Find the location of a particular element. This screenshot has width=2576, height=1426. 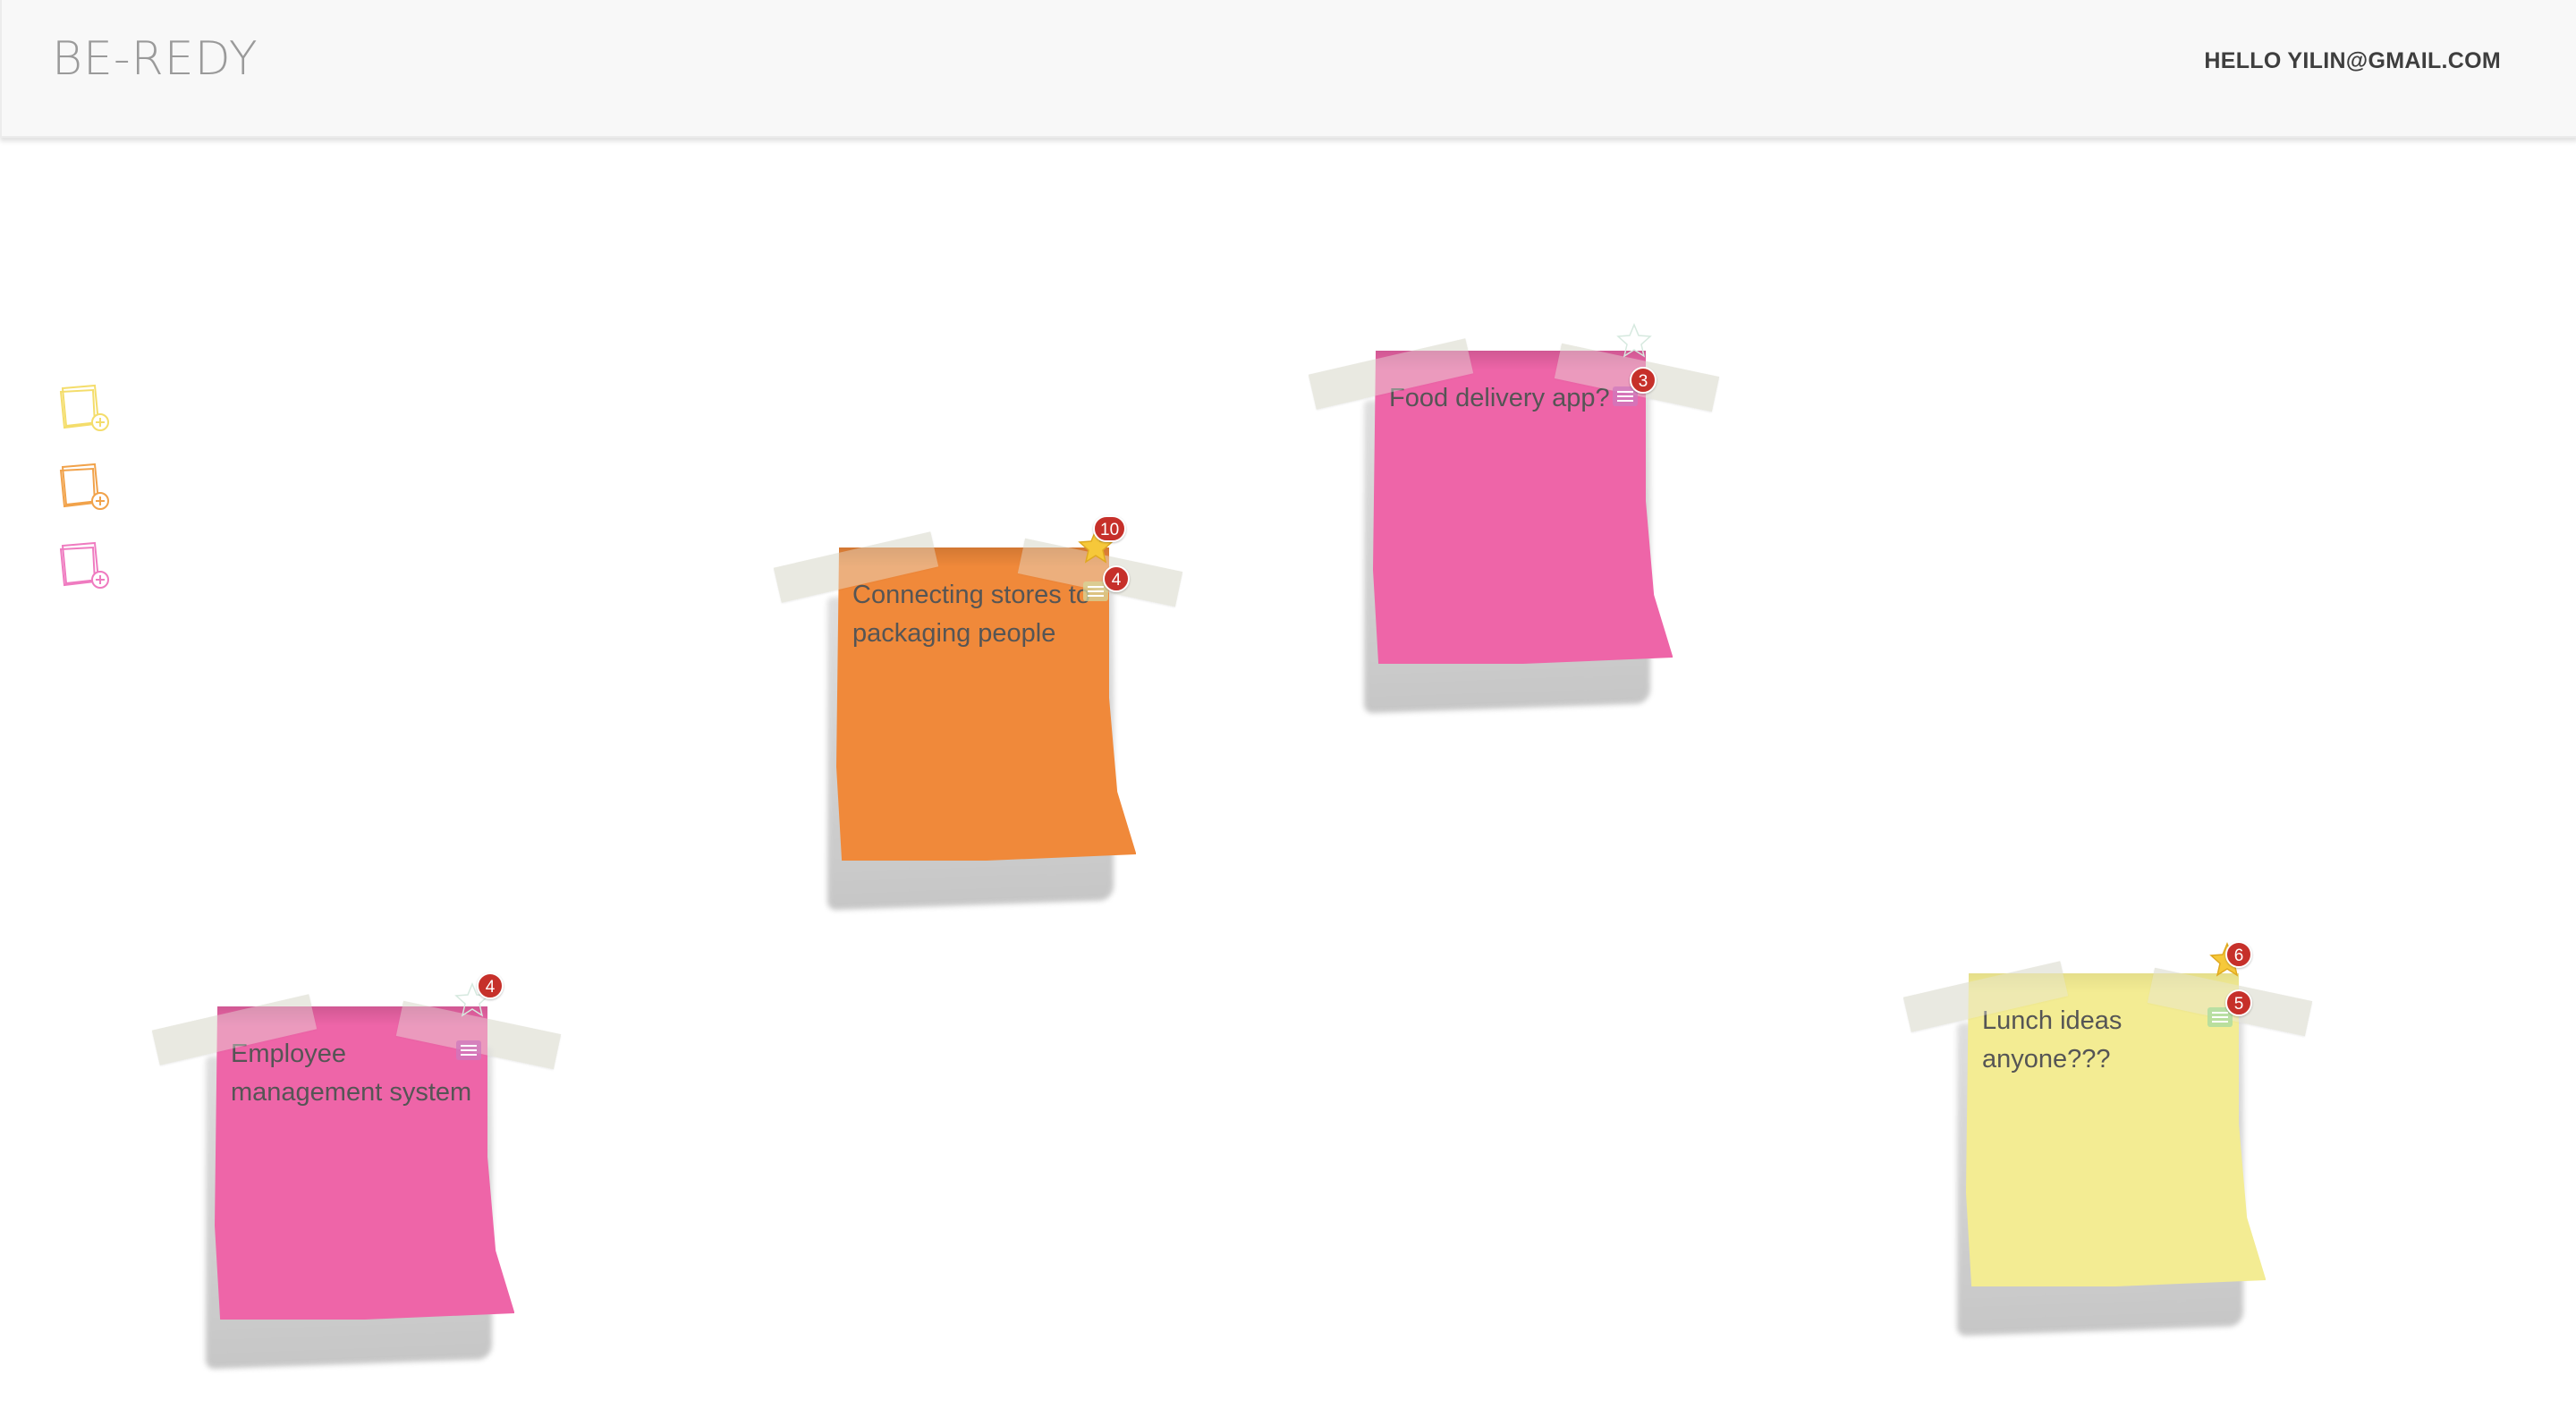

note-title: Employee management system is located at coordinates (351, 1074).